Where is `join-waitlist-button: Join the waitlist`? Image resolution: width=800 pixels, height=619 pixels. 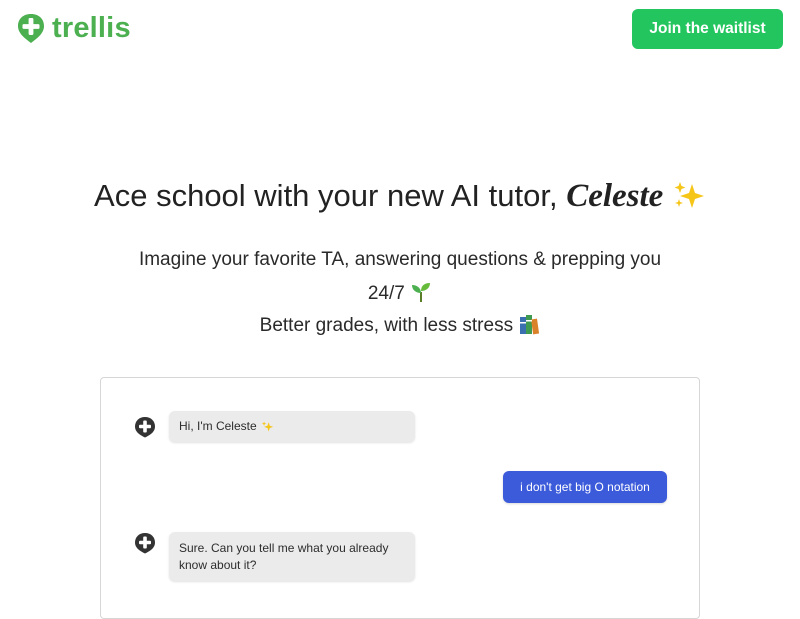 join-waitlist-button: Join the waitlist is located at coordinates (707, 29).